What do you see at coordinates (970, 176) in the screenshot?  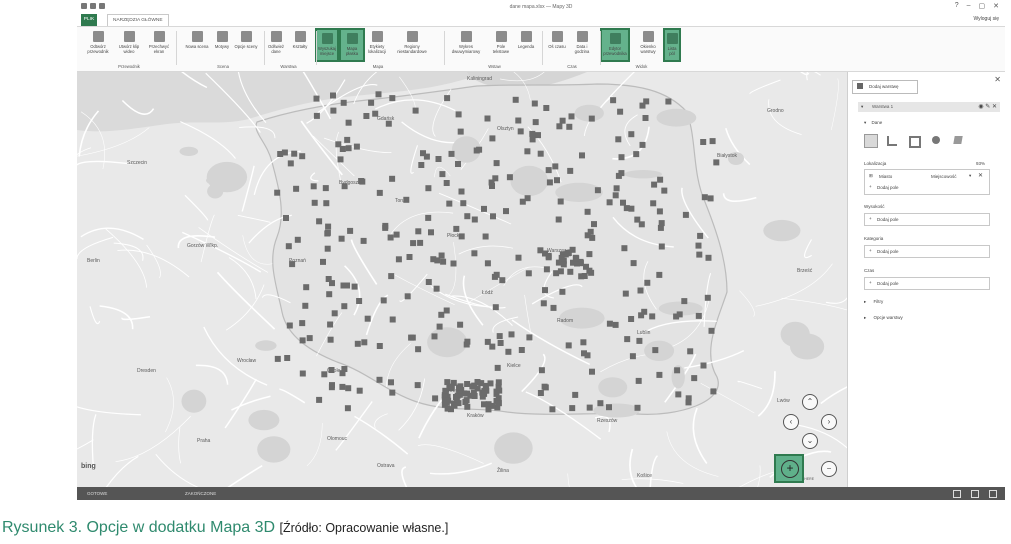 I see `dropdown-icon: ▾` at bounding box center [970, 176].